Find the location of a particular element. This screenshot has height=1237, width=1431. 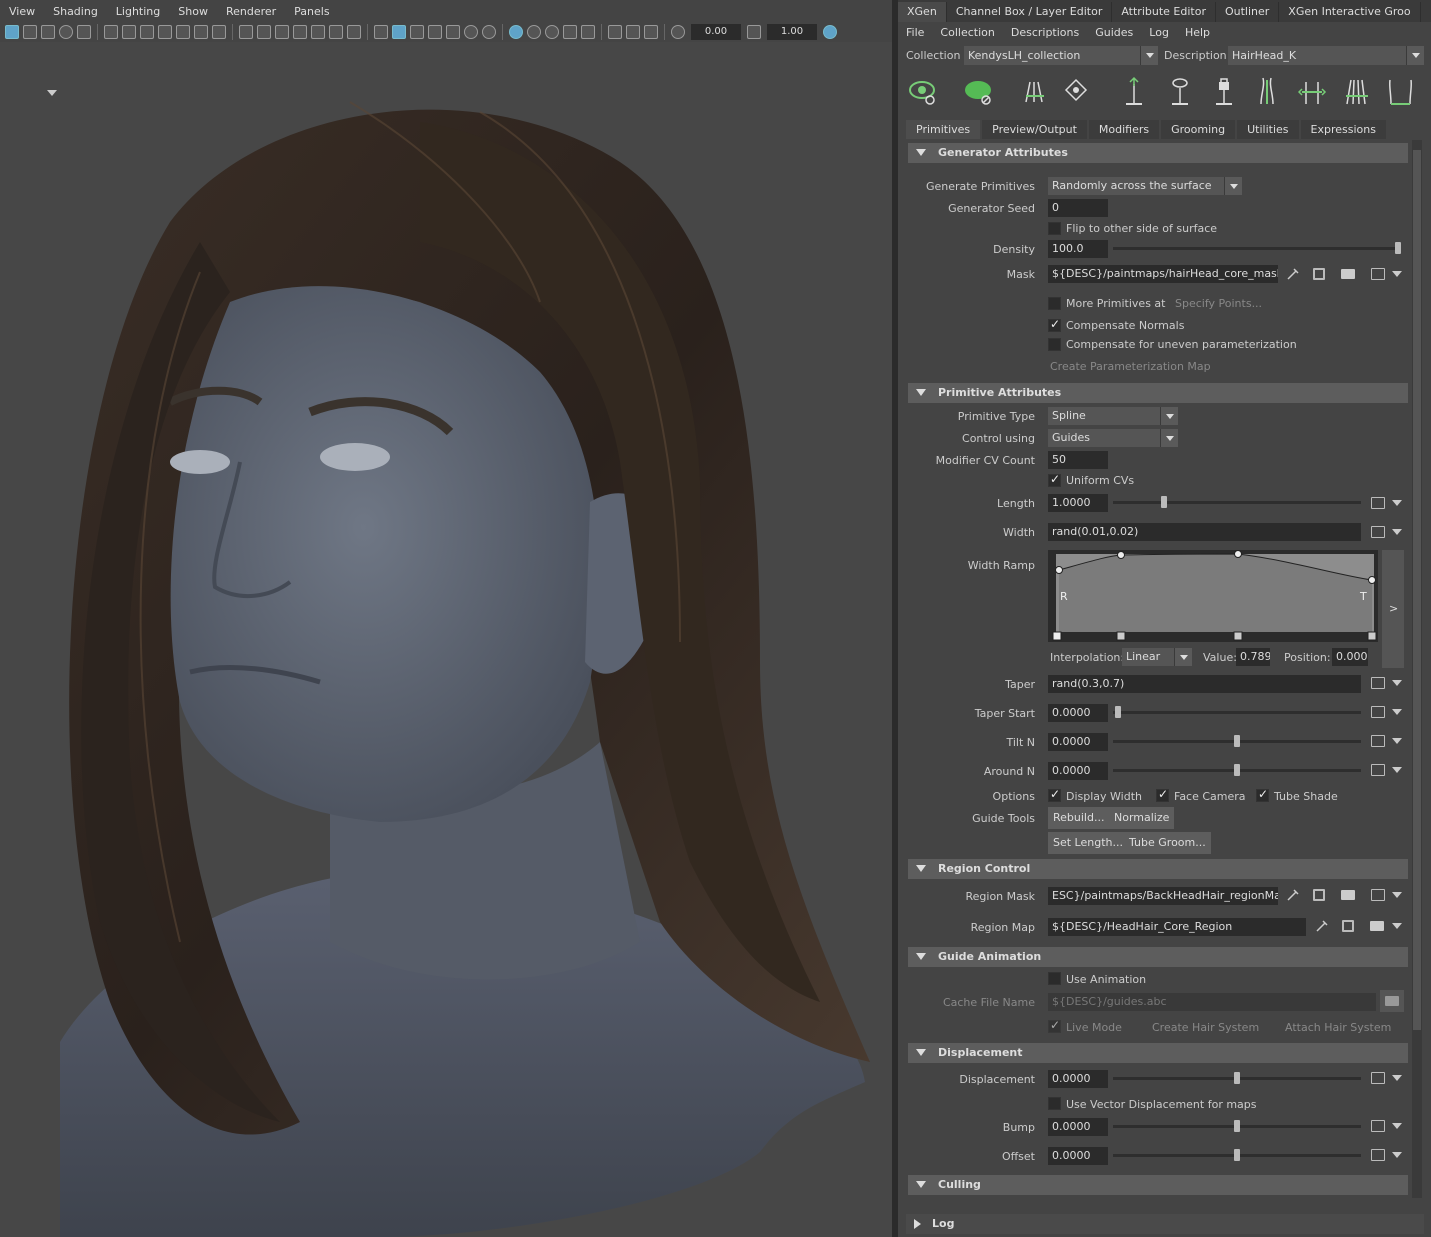

field-chart-icon is located at coordinates (318, 32).